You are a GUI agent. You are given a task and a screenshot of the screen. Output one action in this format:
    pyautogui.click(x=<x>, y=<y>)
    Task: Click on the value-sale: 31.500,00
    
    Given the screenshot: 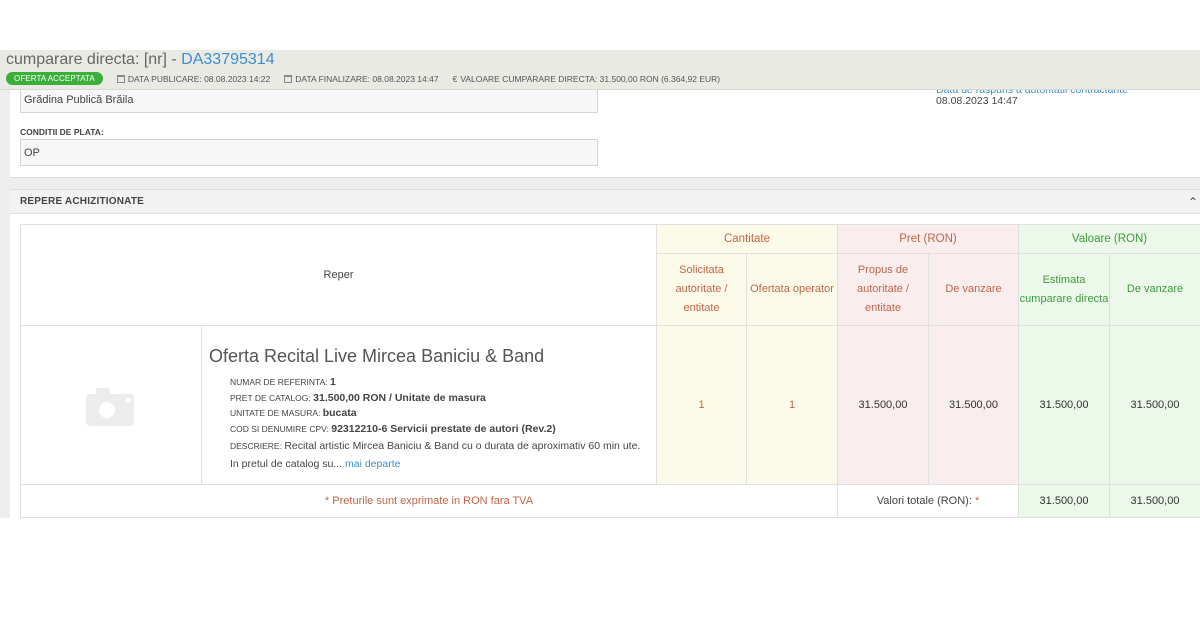 What is the action you would take?
    pyautogui.click(x=1154, y=405)
    